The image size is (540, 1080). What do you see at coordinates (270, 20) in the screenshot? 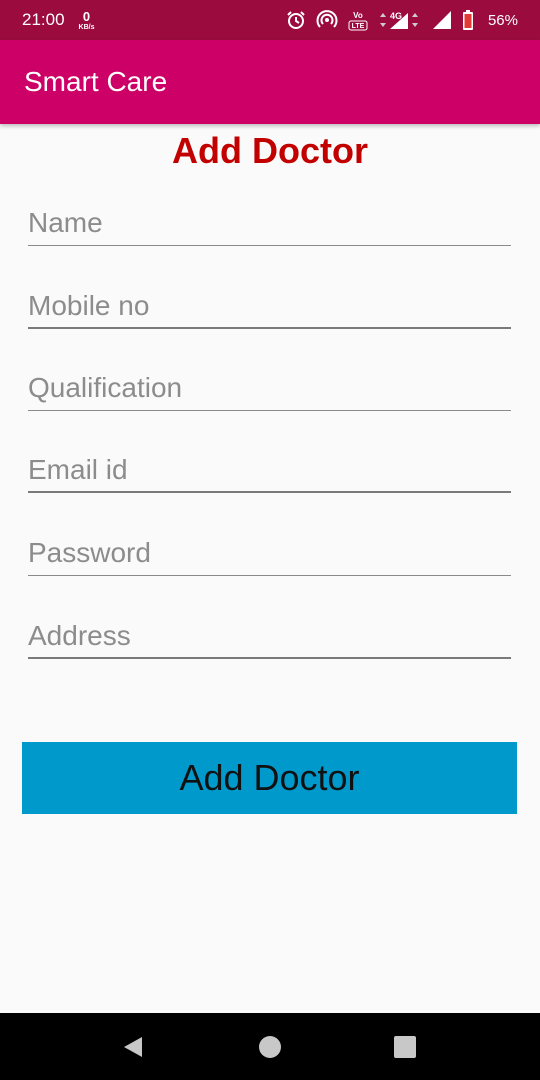
I see `status-bar: 21:00 0 KB/s Vo LTE 4G 56%` at bounding box center [270, 20].